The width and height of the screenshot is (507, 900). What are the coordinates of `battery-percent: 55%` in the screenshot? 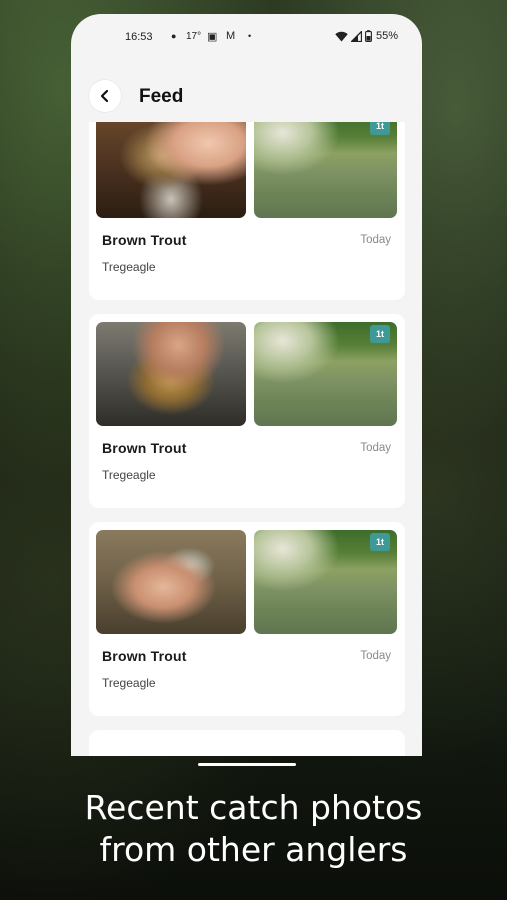 It's located at (386, 36).